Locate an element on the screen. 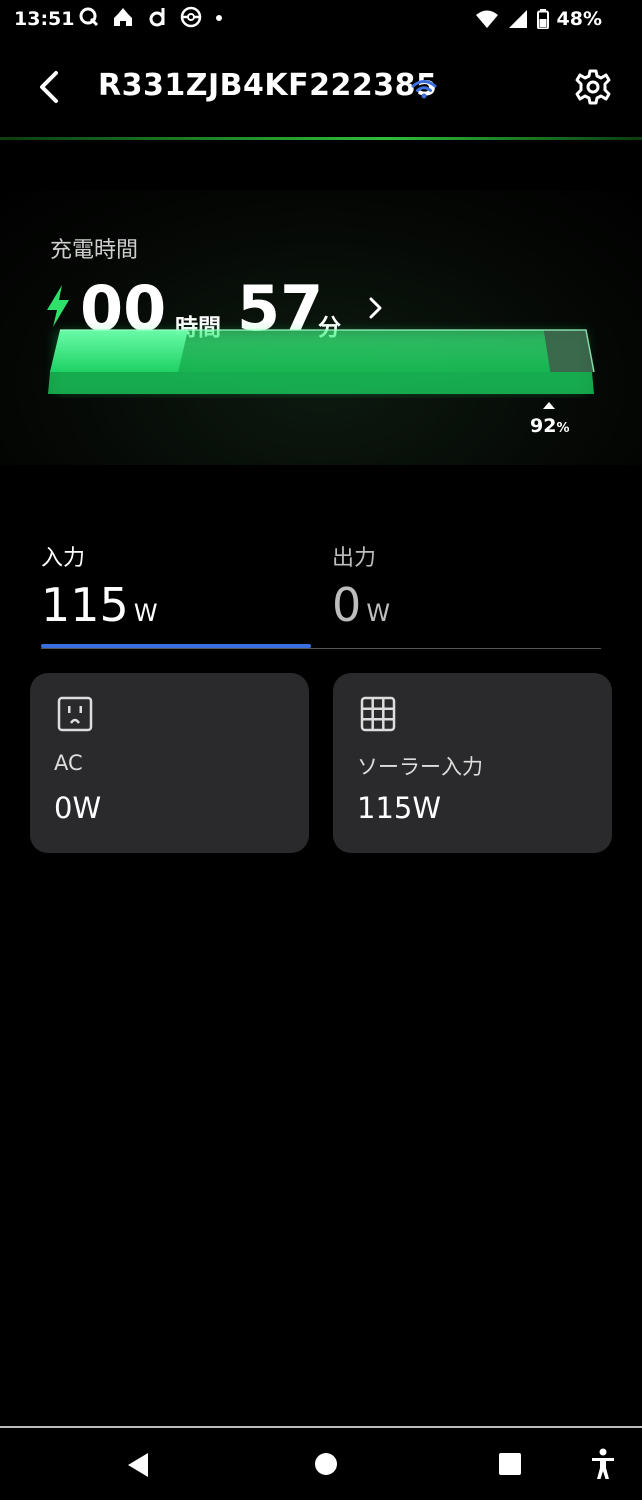 This screenshot has height=1500, width=642. battery-status-icon is located at coordinates (542, 19).